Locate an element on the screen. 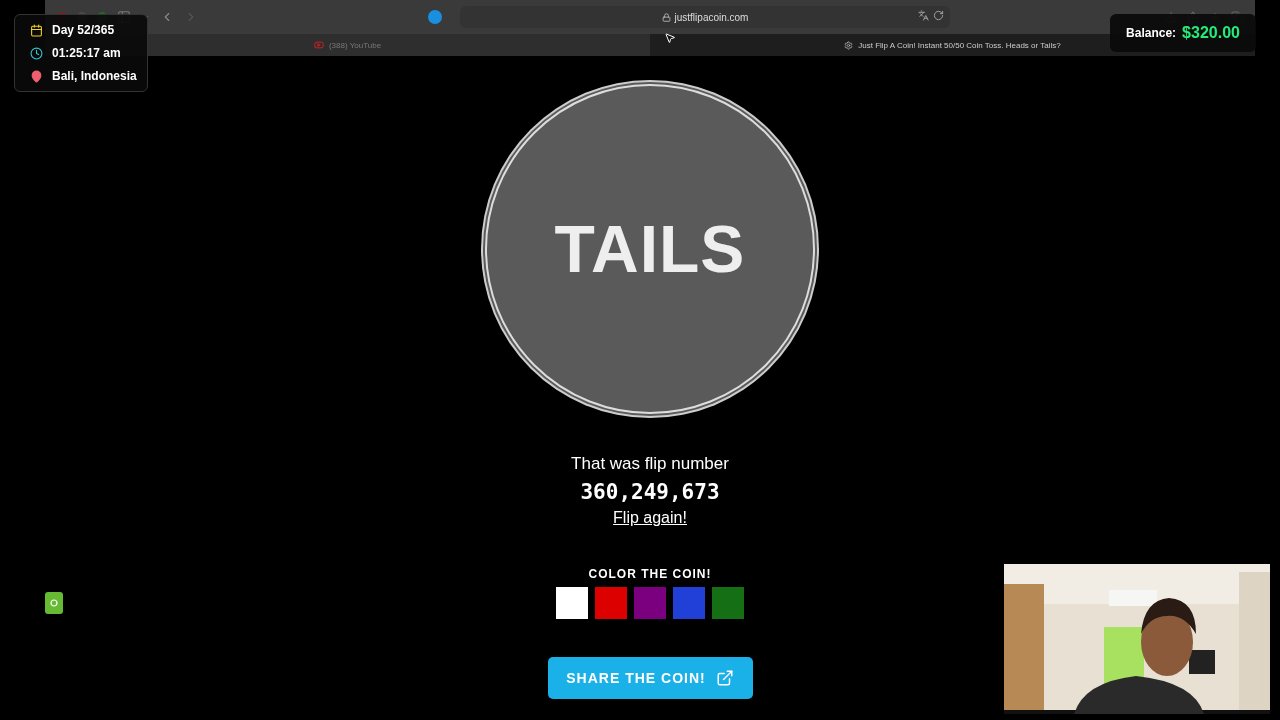 This screenshot has height=720, width=1280. coin-face-text: TAILS is located at coordinates (650, 249).